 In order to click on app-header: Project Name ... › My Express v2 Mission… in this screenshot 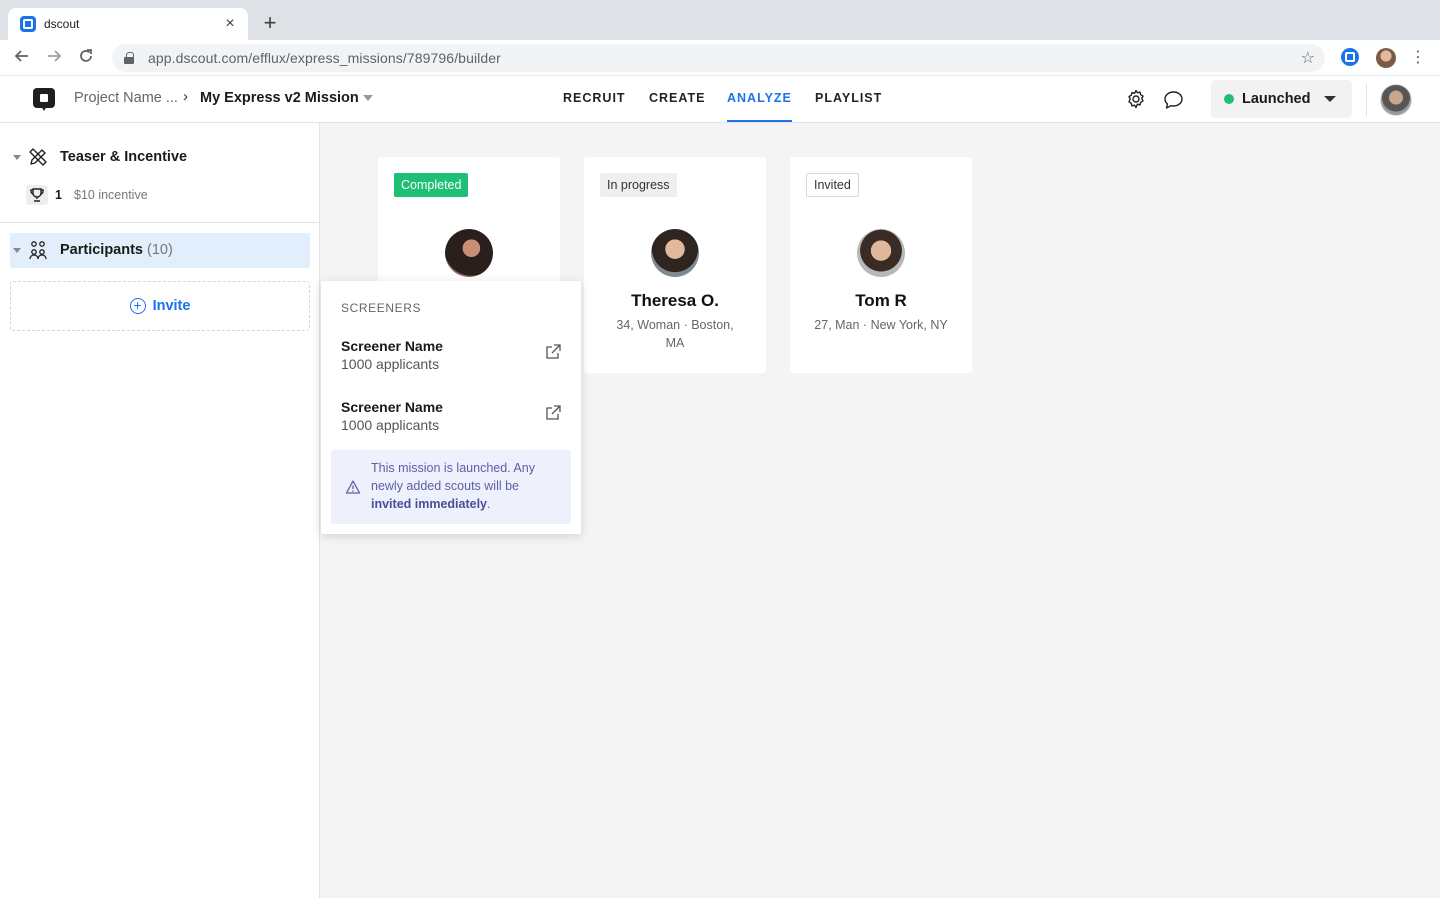, I will do `click(720, 99)`.